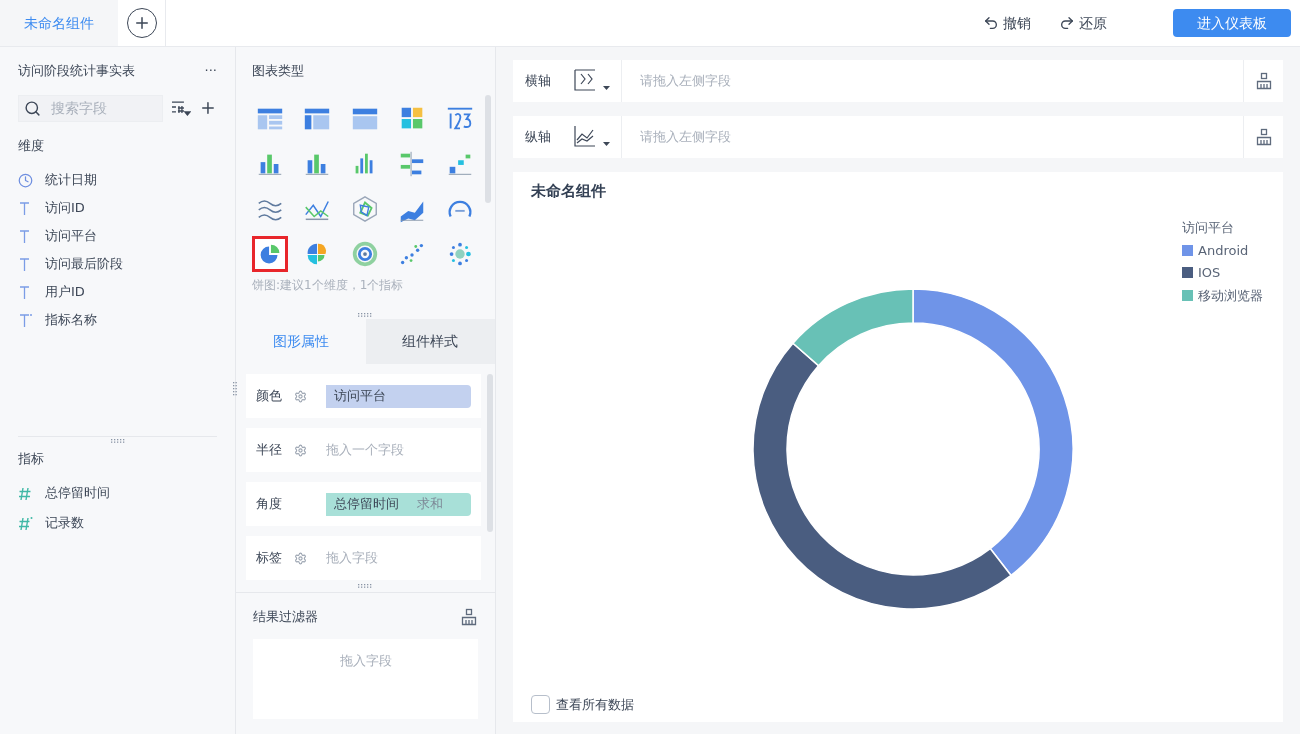  What do you see at coordinates (31, 458) in the screenshot?
I see `section-title: 指标` at bounding box center [31, 458].